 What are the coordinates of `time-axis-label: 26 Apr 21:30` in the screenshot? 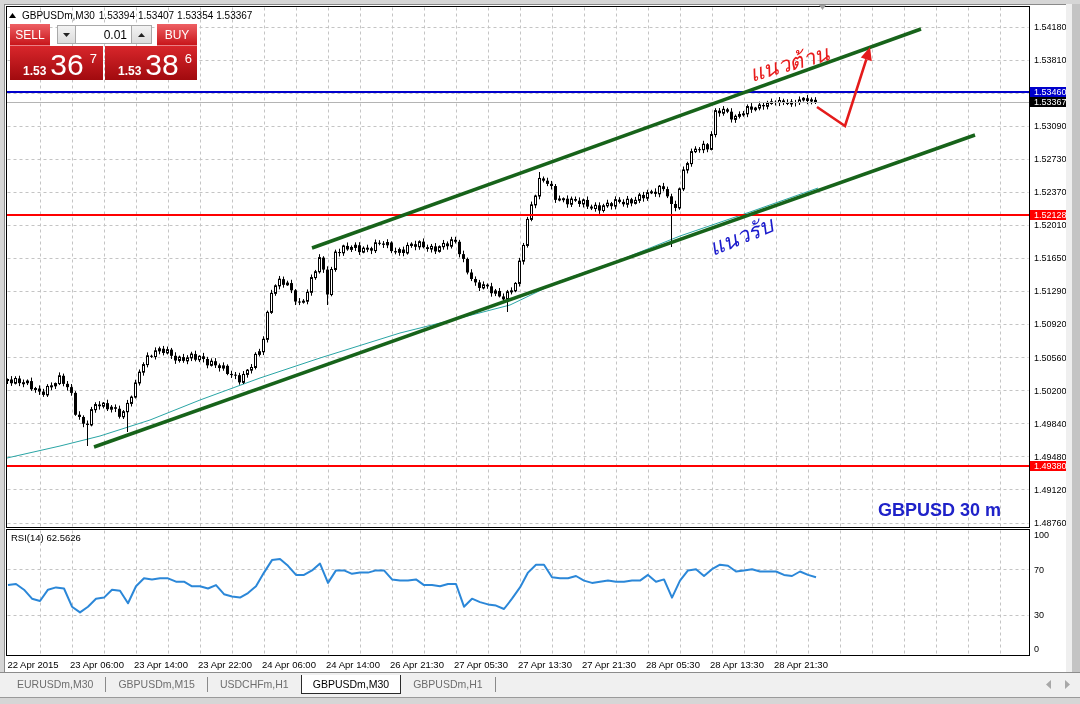 It's located at (417, 664).